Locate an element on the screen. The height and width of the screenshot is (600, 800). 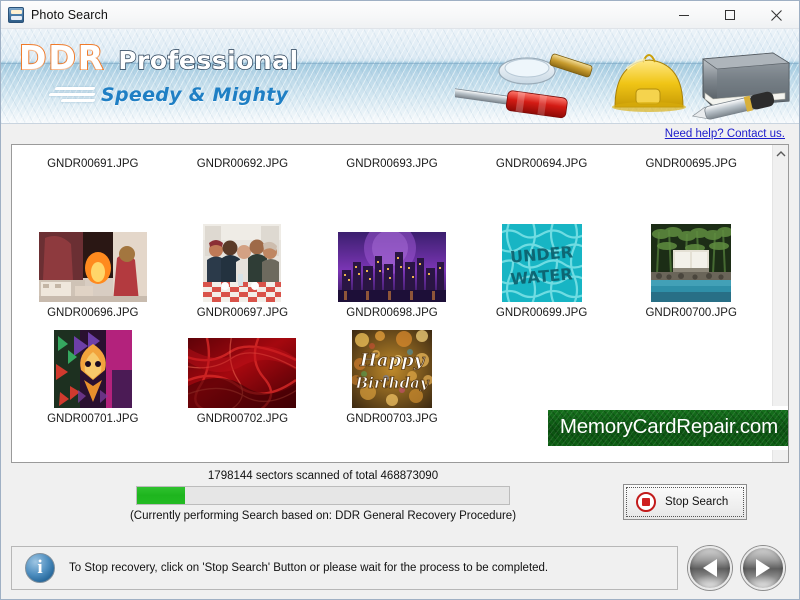
back-button is located at coordinates (710, 568).